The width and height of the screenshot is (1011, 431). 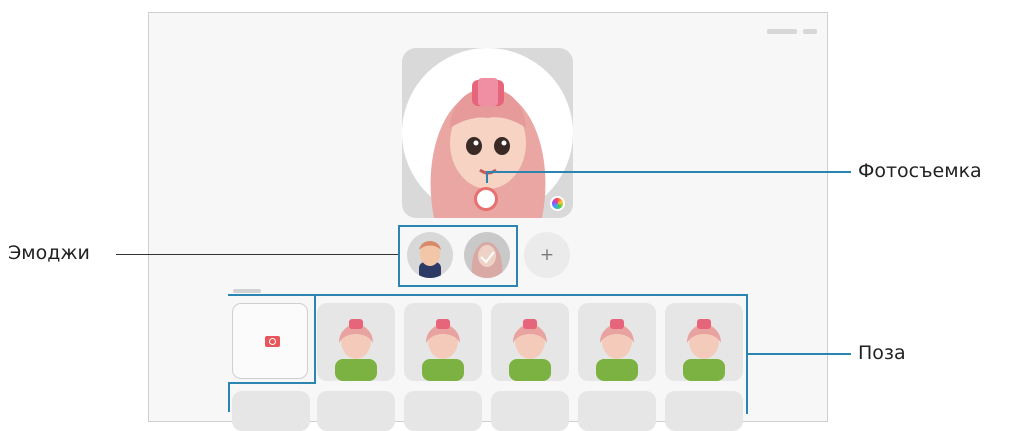 What do you see at coordinates (257, 254) in the screenshot?
I see `emoji-callout-line` at bounding box center [257, 254].